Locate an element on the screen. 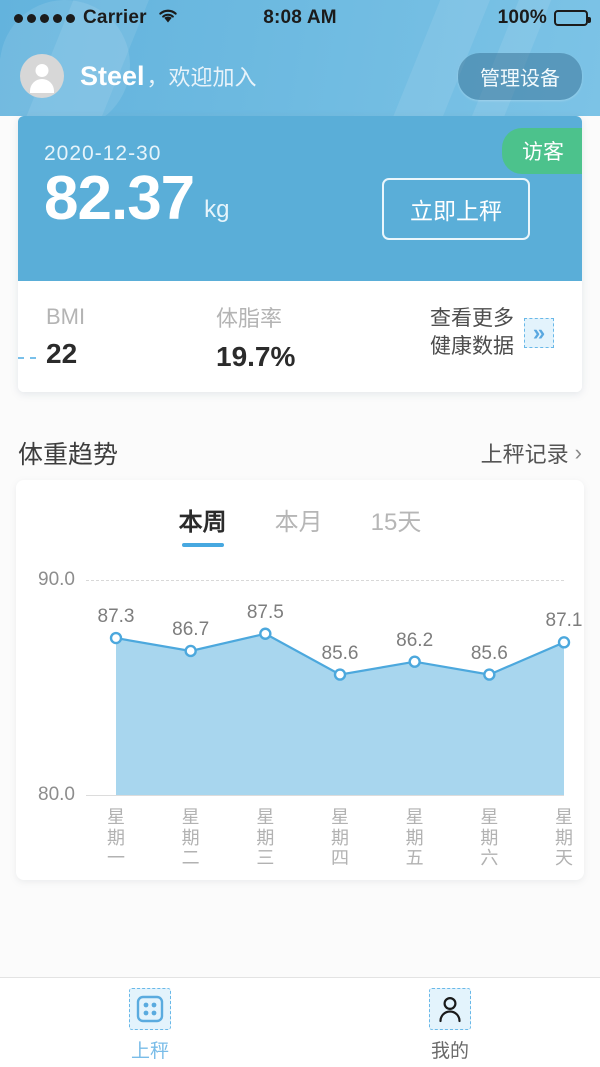 Image resolution: width=600 pixels, height=1067 pixels. user-avatar-icon is located at coordinates (42, 76).